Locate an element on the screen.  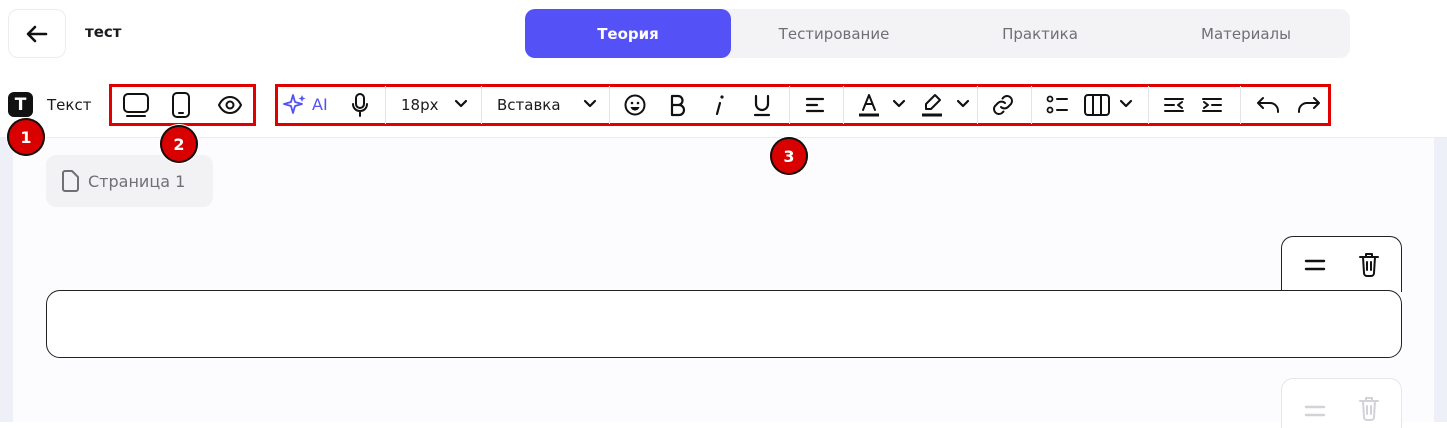
insert-select: Вставка is located at coordinates (529, 105).